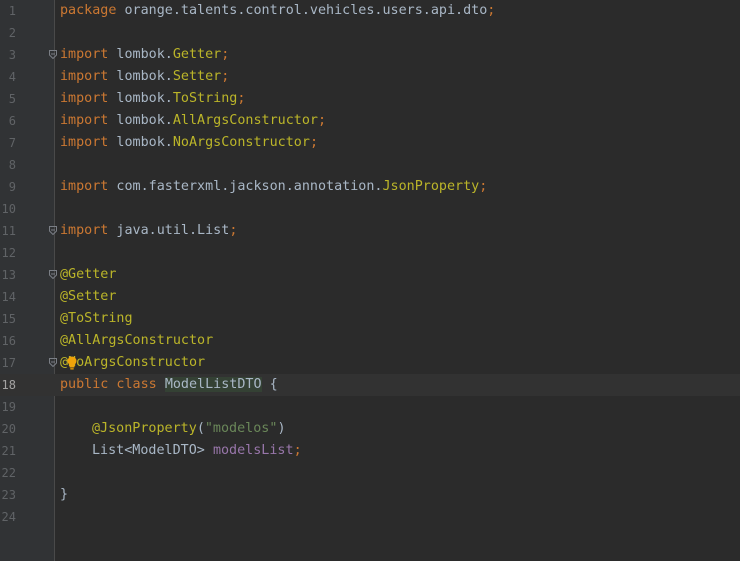  I want to click on line-number: 2, so click(12, 33).